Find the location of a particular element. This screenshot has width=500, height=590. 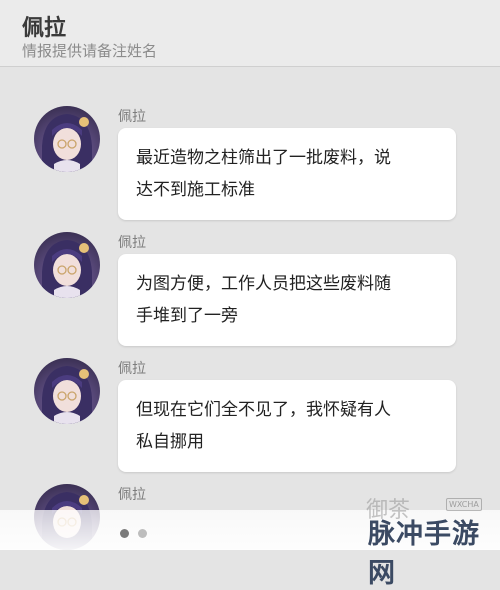

message-bubble: 为图方便，工作人员把这些废料随 手堆到了一旁 is located at coordinates (287, 300).